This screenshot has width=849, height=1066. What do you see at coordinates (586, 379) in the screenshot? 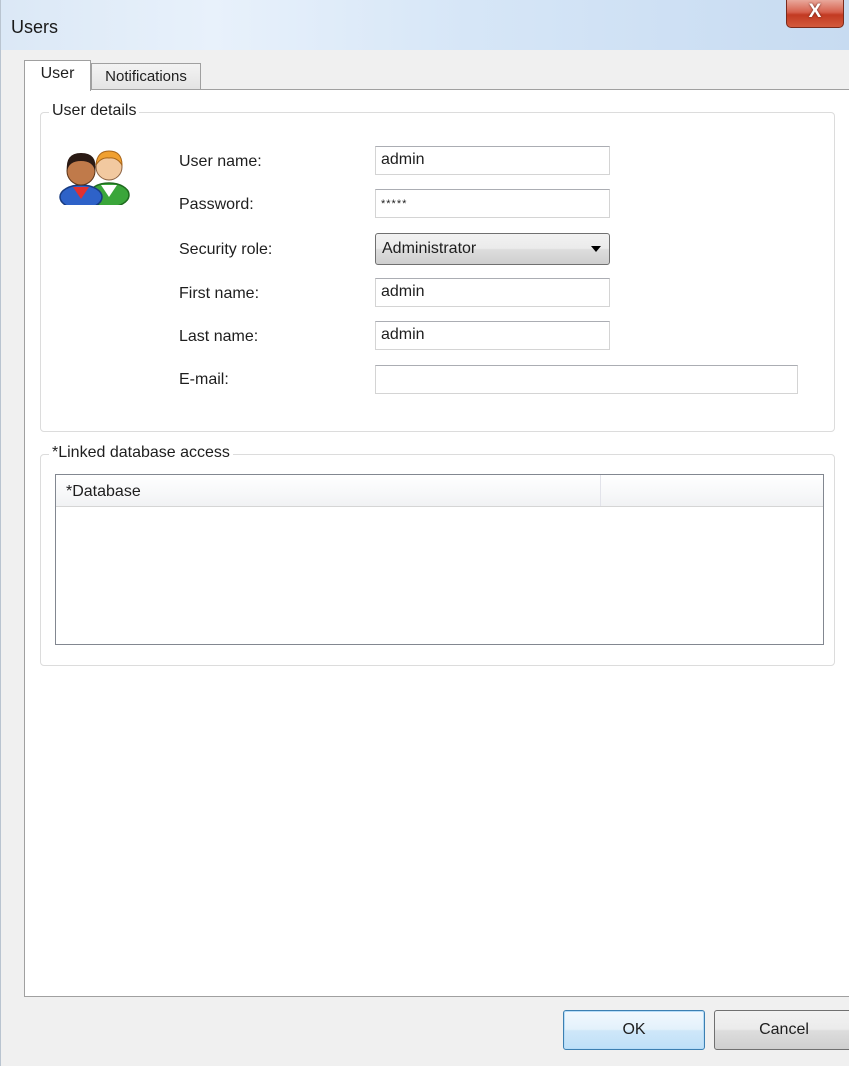
I see `email-field` at bounding box center [586, 379].